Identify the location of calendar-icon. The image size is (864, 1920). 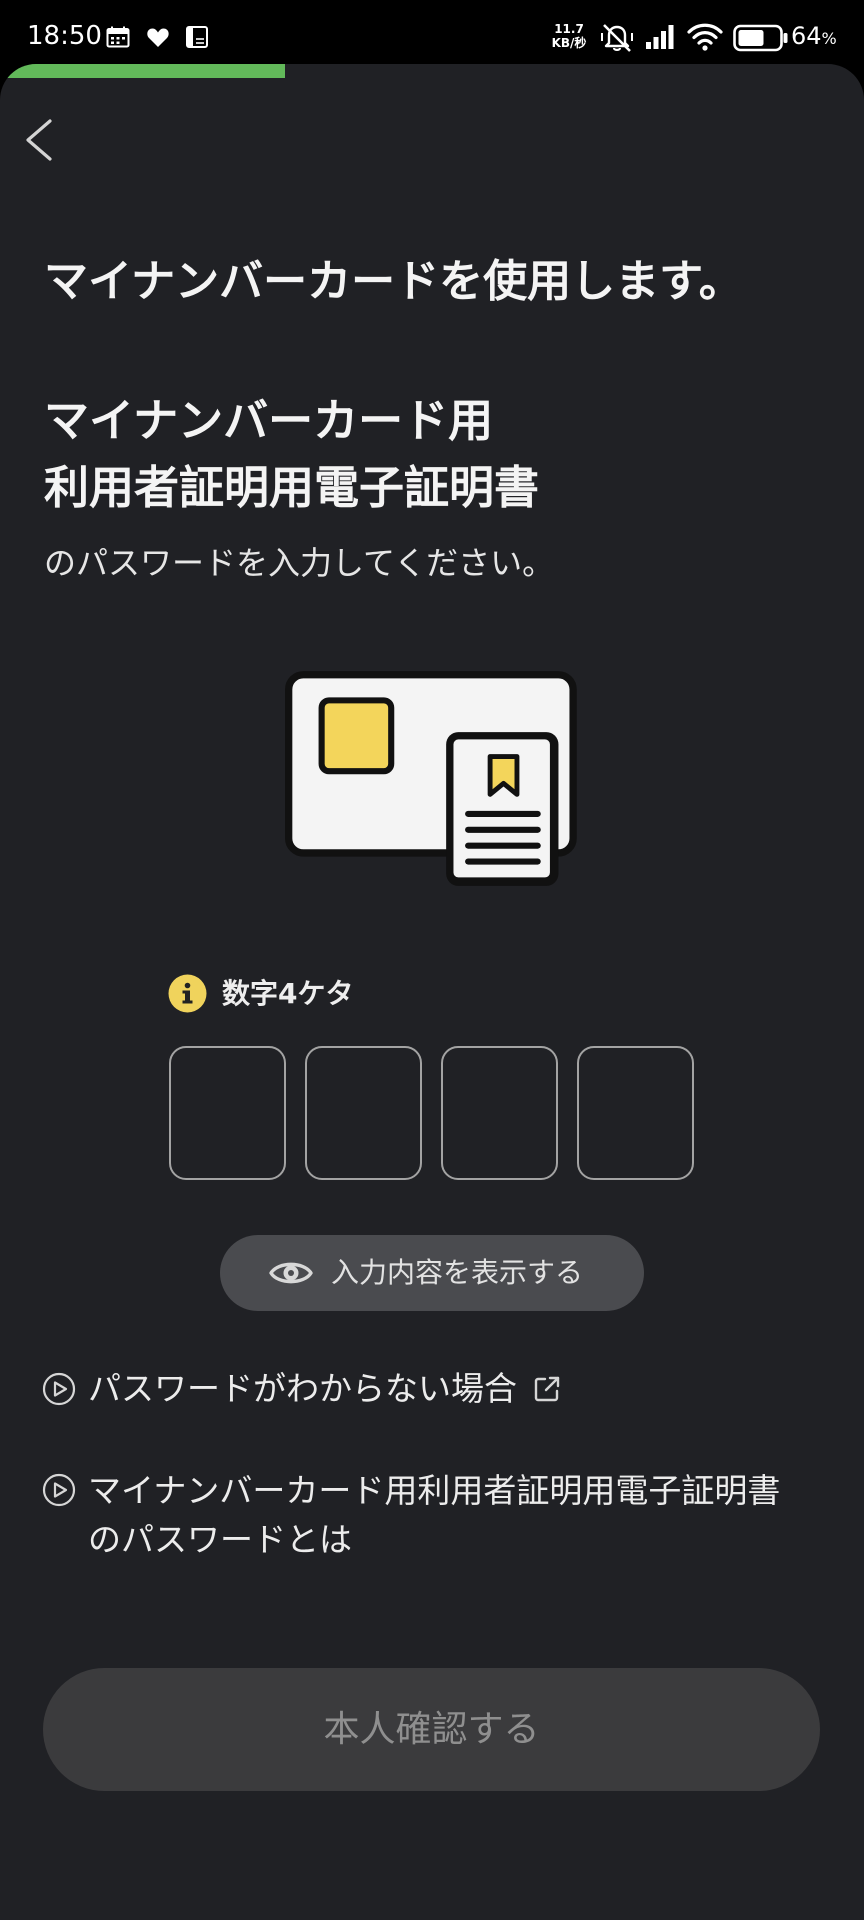
(118, 37).